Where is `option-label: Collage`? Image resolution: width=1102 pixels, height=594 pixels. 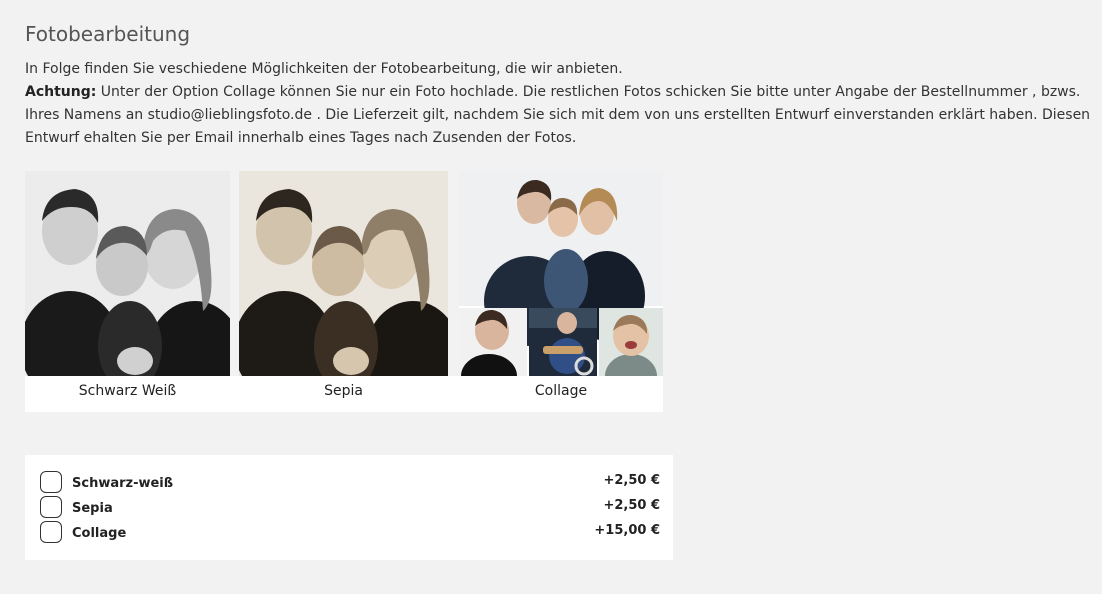 option-label: Collage is located at coordinates (99, 533).